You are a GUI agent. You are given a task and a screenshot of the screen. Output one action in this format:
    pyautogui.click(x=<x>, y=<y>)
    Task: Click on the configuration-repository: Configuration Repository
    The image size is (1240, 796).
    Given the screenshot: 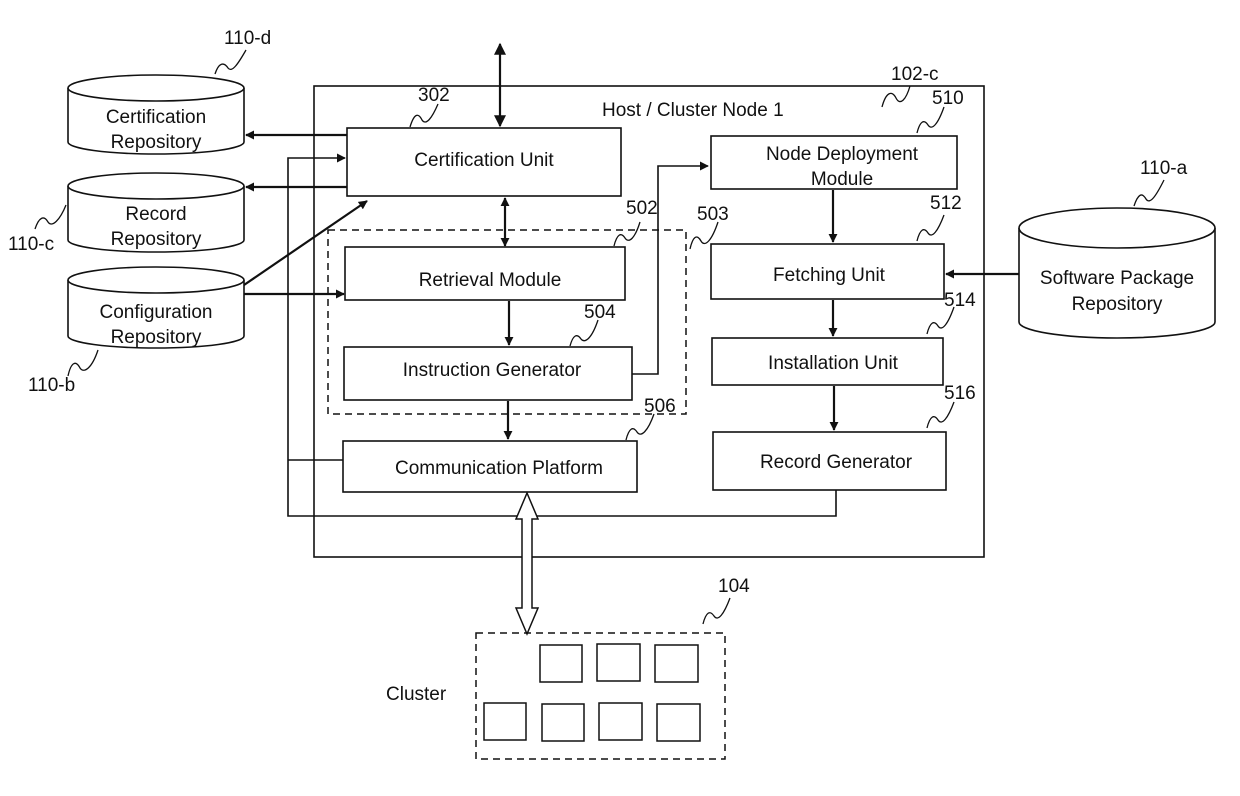 What is the action you would take?
    pyautogui.click(x=156, y=307)
    